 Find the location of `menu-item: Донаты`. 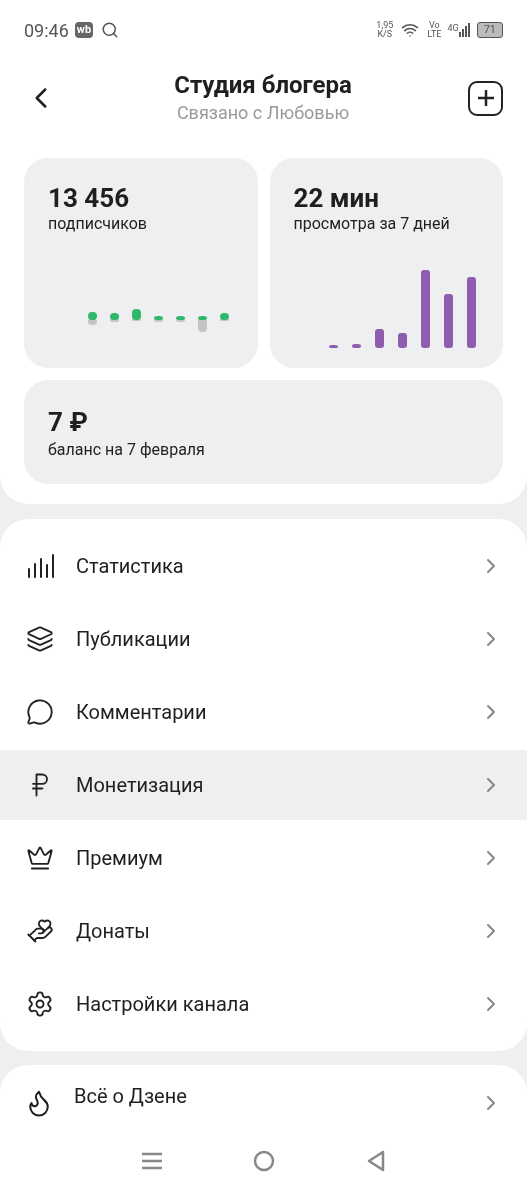

menu-item: Донаты is located at coordinates (263, 931).